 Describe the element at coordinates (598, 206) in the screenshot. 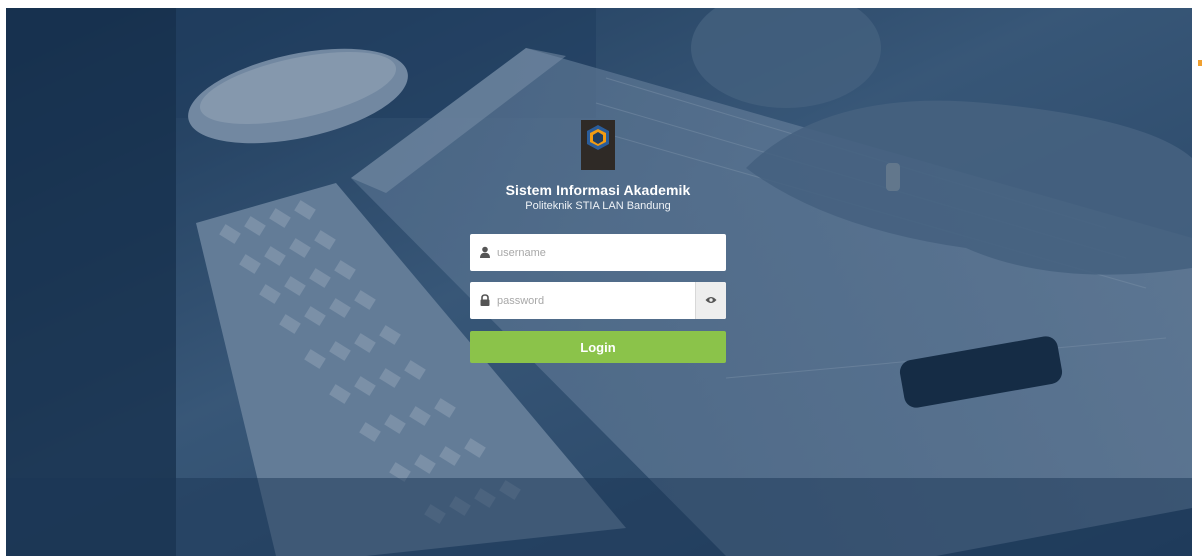

I see `app-subtitle: Politeknik STIA LAN Bandung` at that location.